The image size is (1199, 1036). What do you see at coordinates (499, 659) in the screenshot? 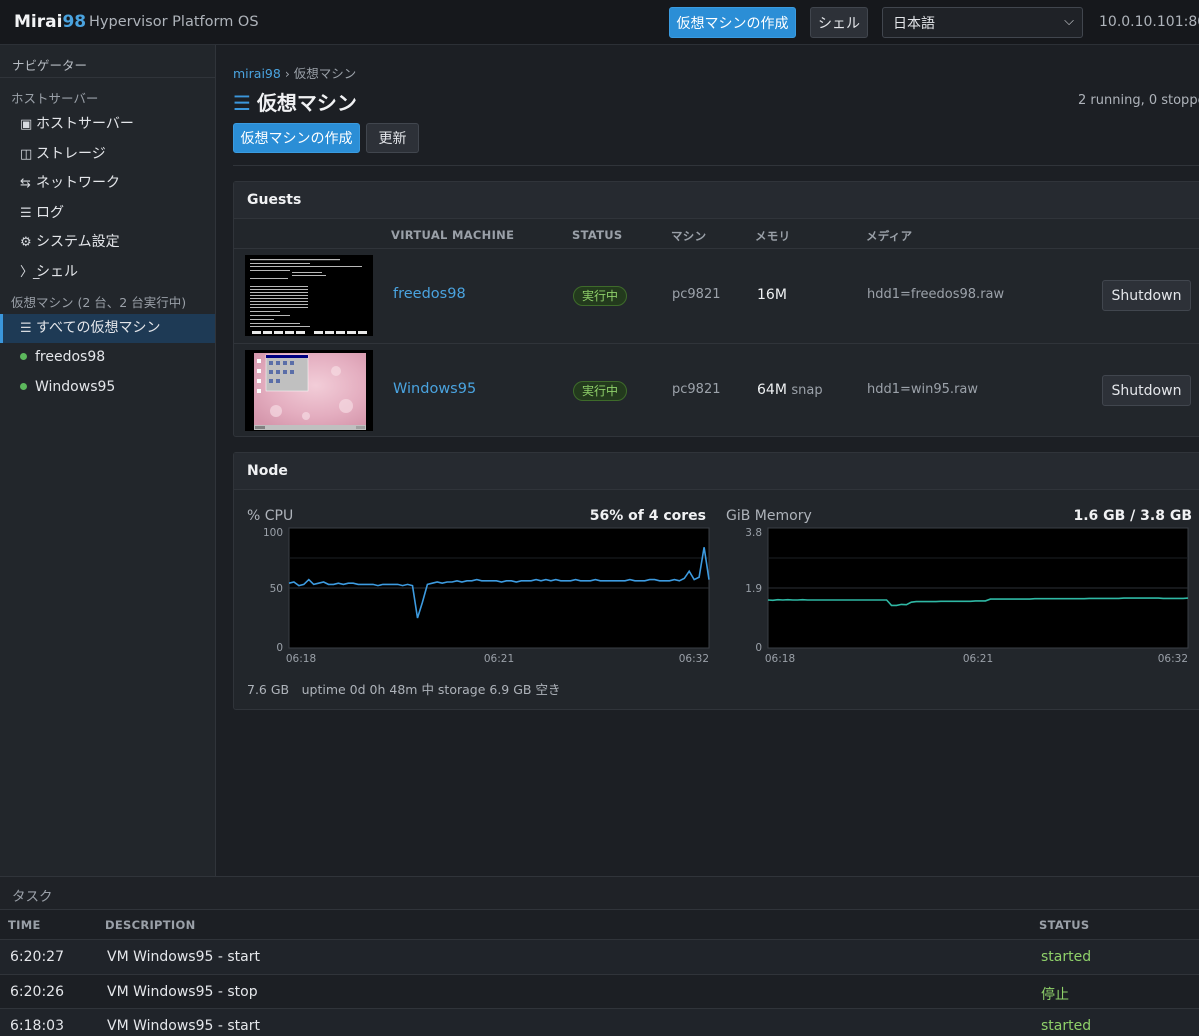
I see `cpu-x-tick-label: 06:21` at bounding box center [499, 659].